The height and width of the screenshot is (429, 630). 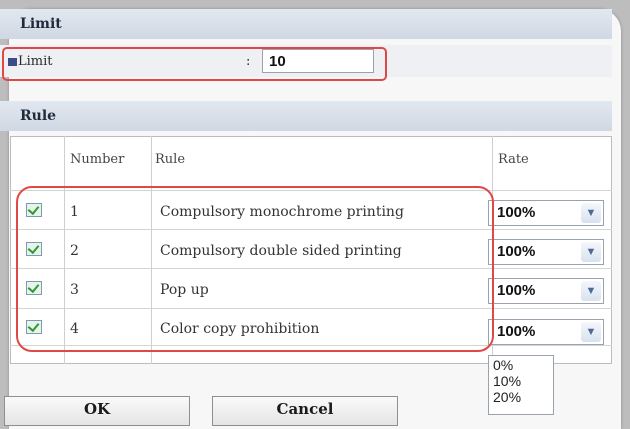 I want to click on rule-4-rate-select: 100% ▼, so click(x=546, y=332).